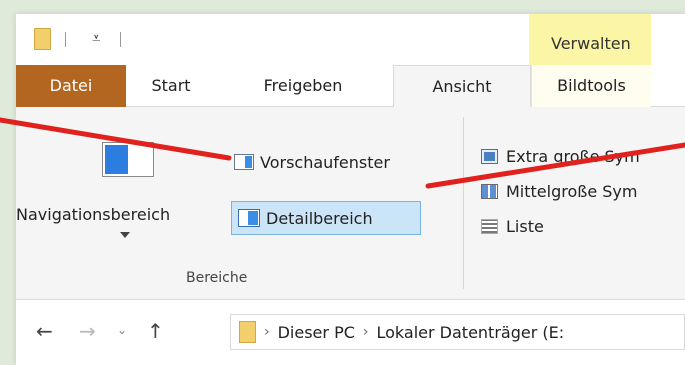 The image size is (685, 365). I want to click on contextual-tab-group-verwalten: Verwalten, so click(590, 39).